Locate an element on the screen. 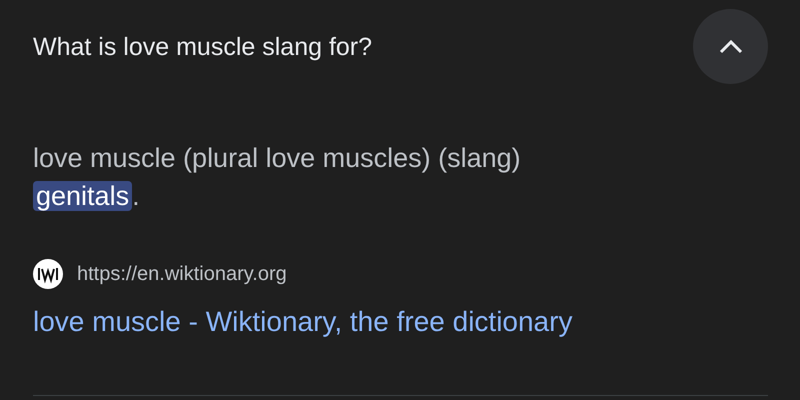  site-logo-icon is located at coordinates (48, 274).